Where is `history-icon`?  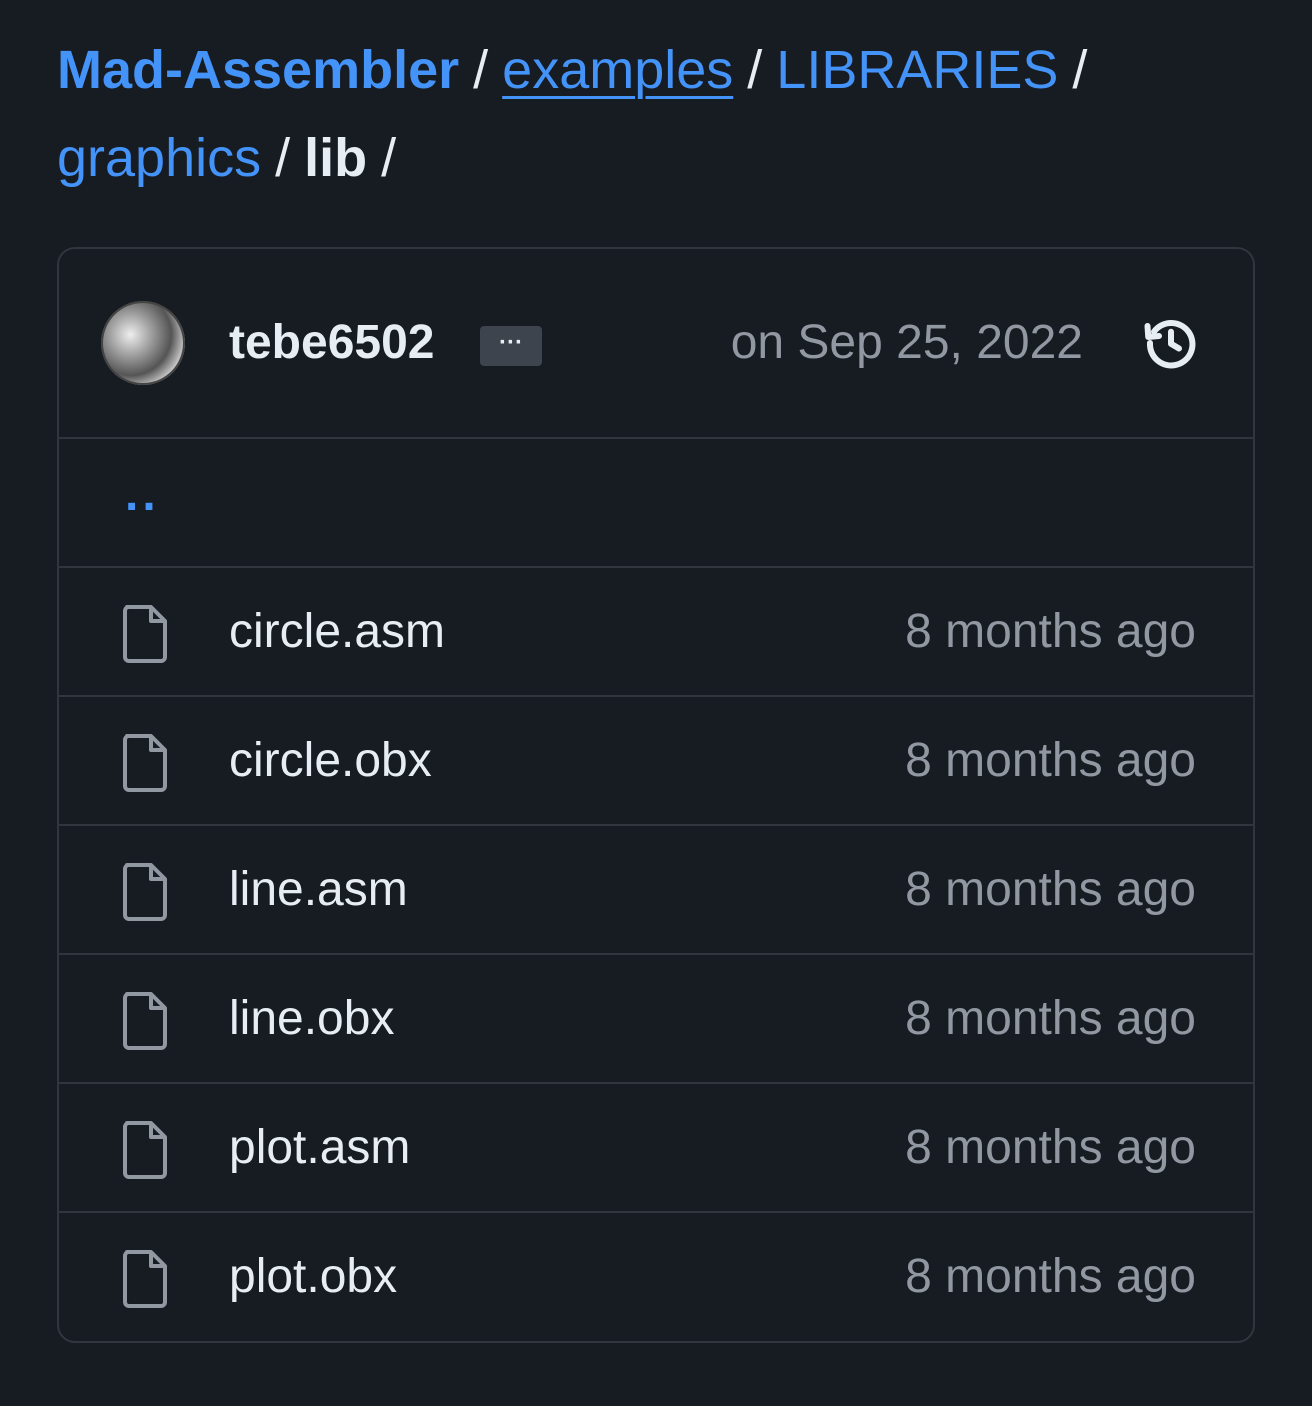
history-icon is located at coordinates (1171, 343).